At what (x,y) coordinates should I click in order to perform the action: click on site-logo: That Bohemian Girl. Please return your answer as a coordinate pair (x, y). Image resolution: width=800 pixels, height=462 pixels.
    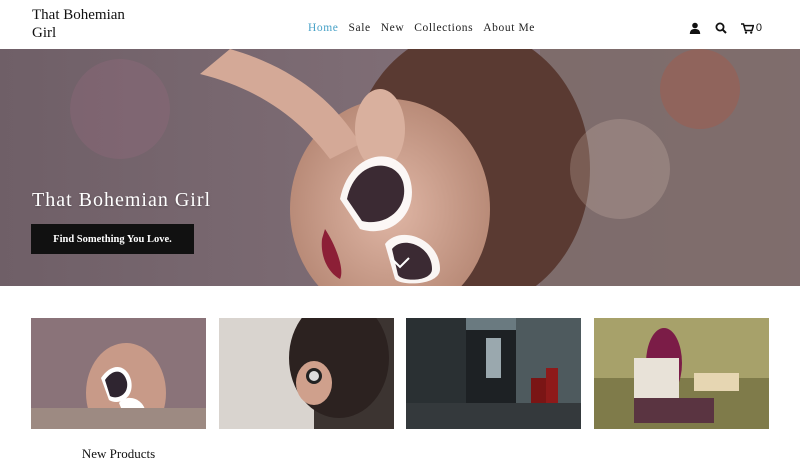
    Looking at the image, I should click on (87, 24).